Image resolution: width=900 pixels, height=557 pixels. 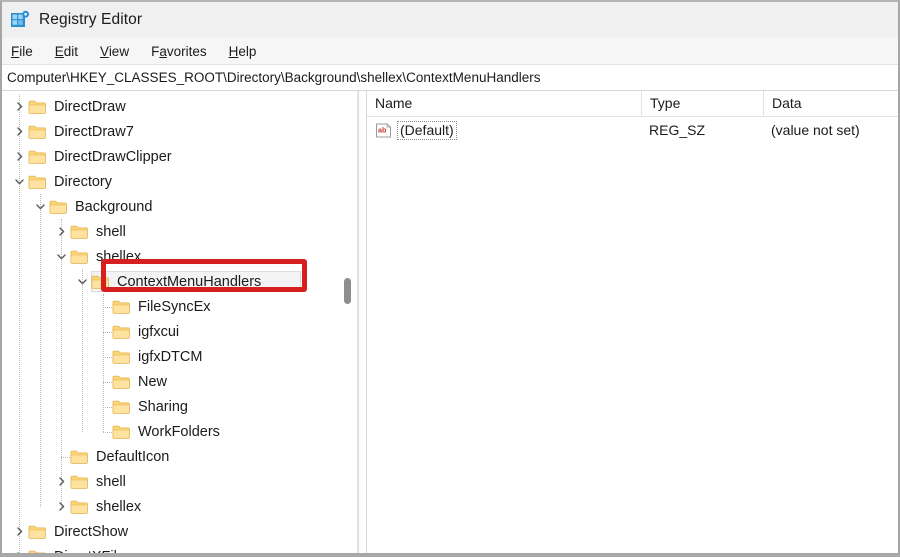 What do you see at coordinates (362, 322) in the screenshot?
I see `pane-splitter` at bounding box center [362, 322].